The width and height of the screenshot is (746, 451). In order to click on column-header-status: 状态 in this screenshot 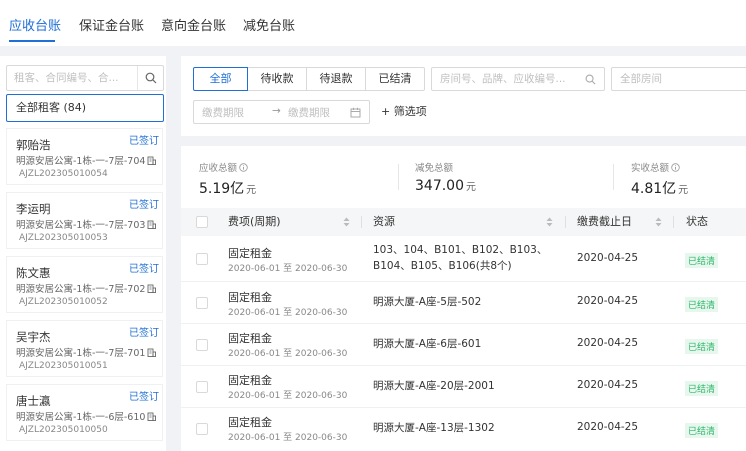, I will do `click(697, 221)`.